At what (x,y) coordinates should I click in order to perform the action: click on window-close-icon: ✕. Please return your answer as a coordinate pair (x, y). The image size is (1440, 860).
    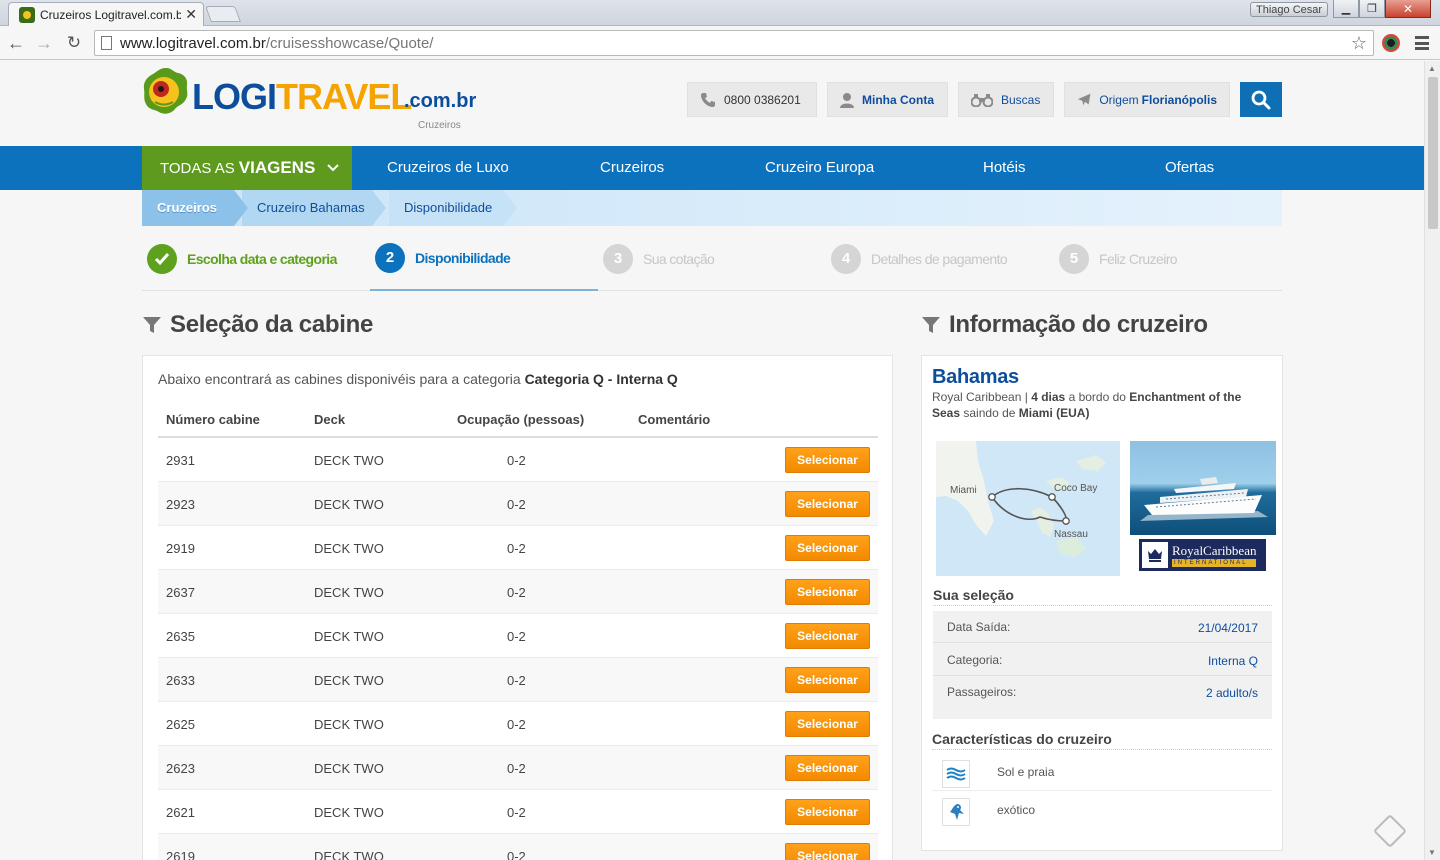
    Looking at the image, I should click on (1408, 9).